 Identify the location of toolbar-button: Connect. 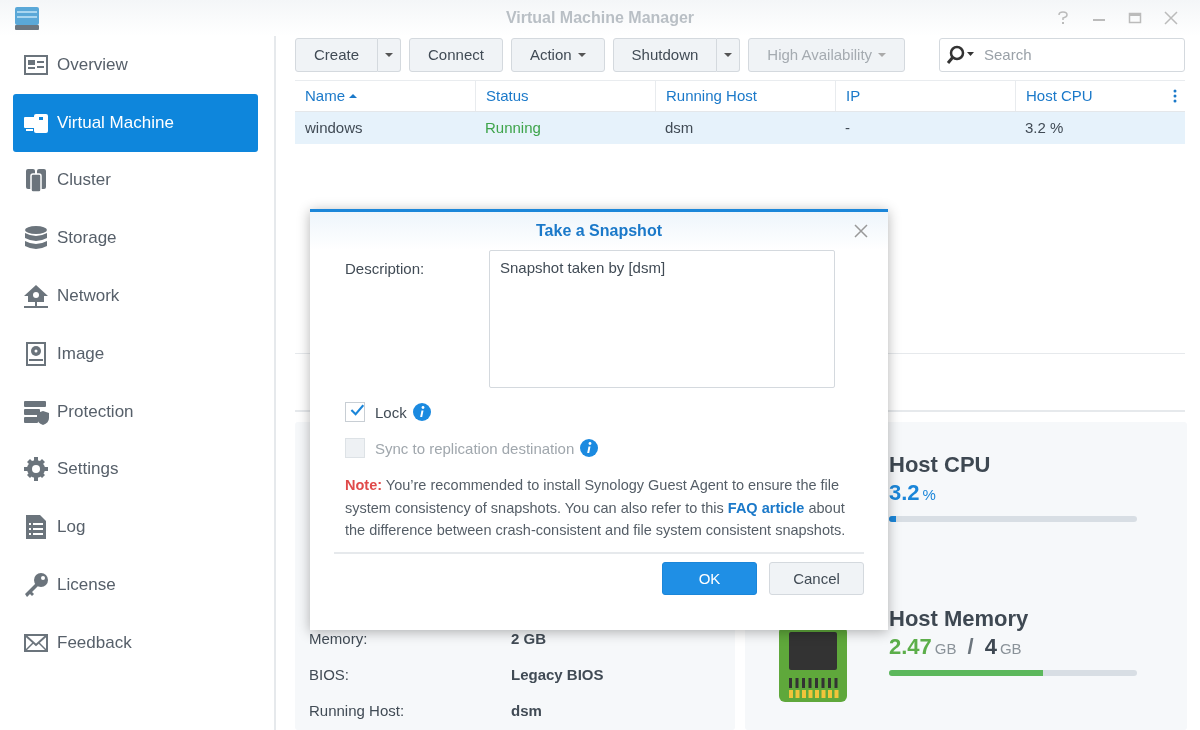
(456, 55).